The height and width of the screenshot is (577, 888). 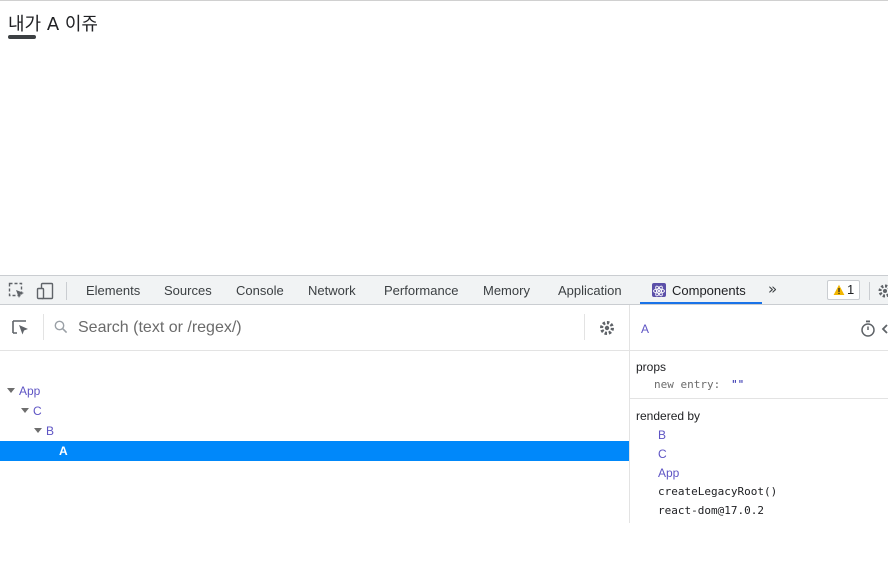 I want to click on new-prop-key: new entry:, so click(x=687, y=384).